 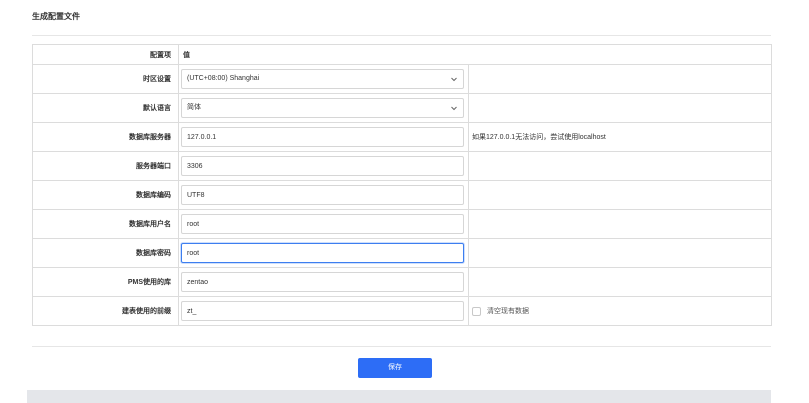 I want to click on db-encoding-label: 数据库编码, so click(x=105, y=195).